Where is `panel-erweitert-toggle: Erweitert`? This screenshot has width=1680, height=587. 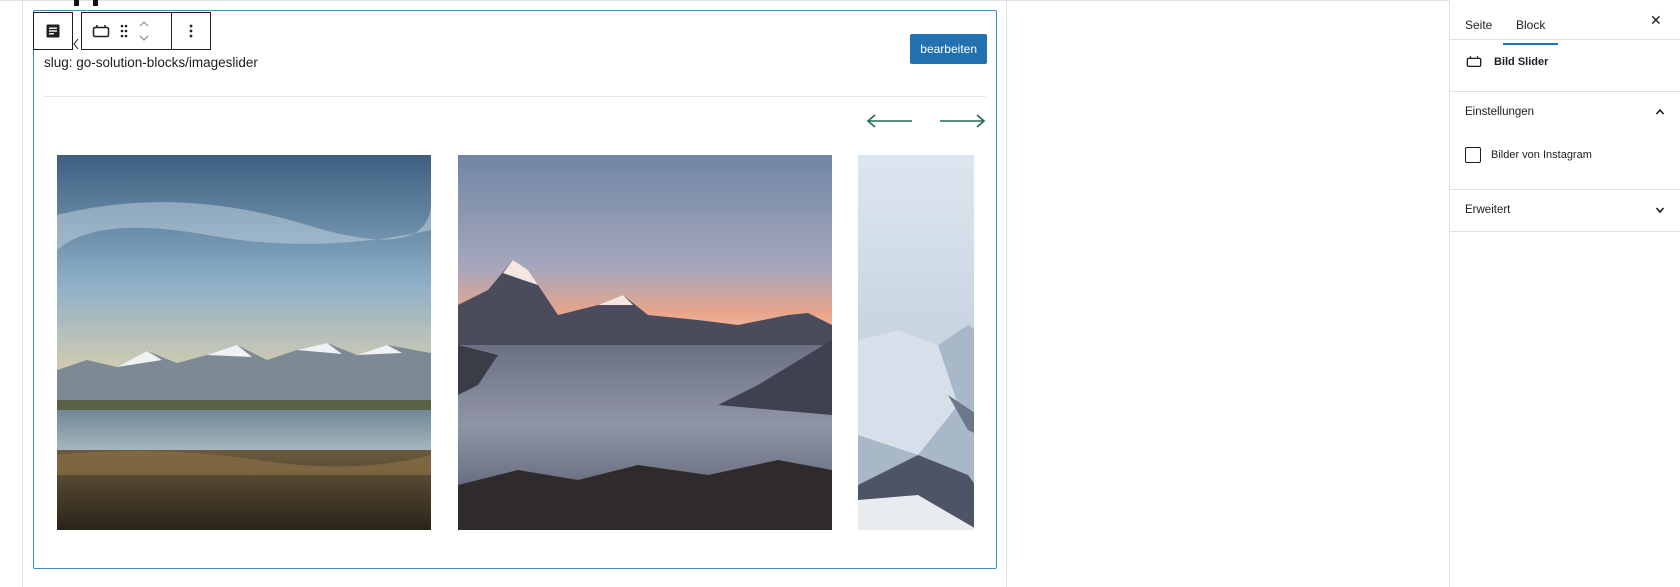
panel-erweitert-toggle: Erweitert is located at coordinates (1565, 211).